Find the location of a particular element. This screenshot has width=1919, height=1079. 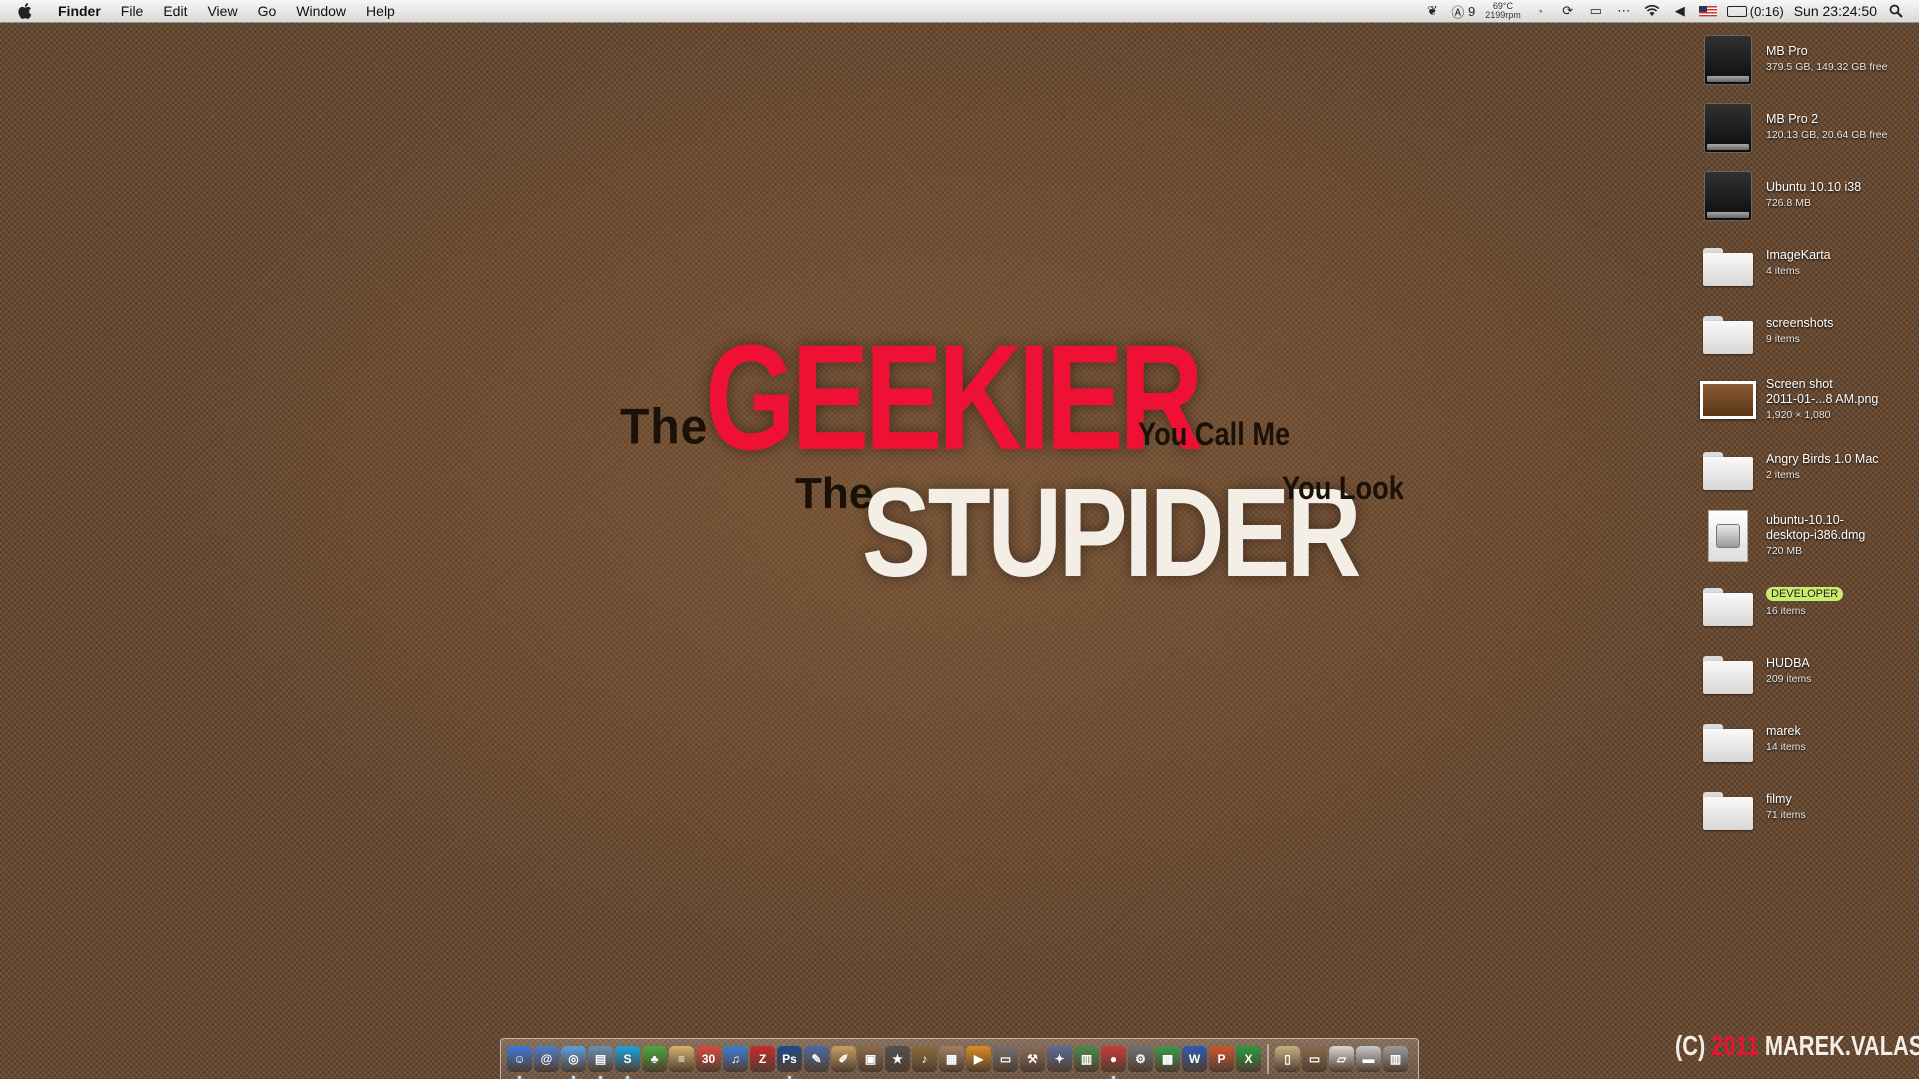

dock: ☺ @ ◎ ▤ S ♣ ≡ 30 ♫ Z Ps ✎ ✐ ▣ ★ ♪ ▦ ▶ ▭ ⚒ ✦ ▥ ● ⚙ ▩ W P X ▯ ▭ ▱ ▬ ▥ is located at coordinates (959, 1058).